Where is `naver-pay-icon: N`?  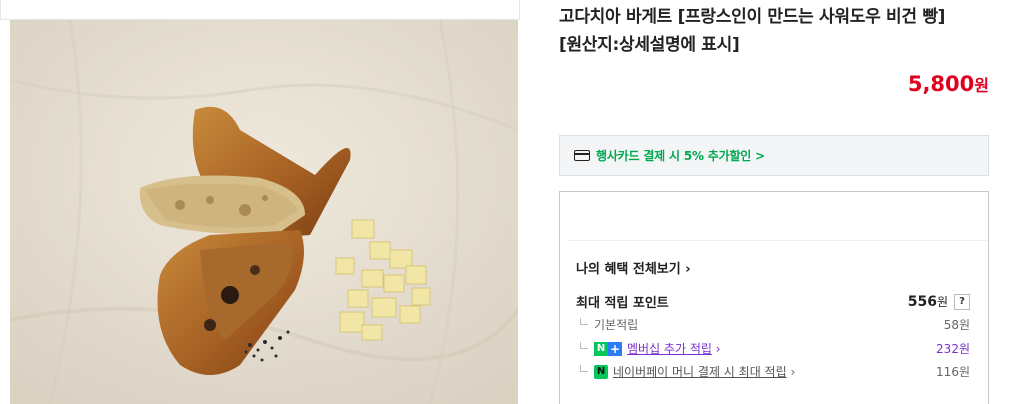 naver-pay-icon: N is located at coordinates (601, 371).